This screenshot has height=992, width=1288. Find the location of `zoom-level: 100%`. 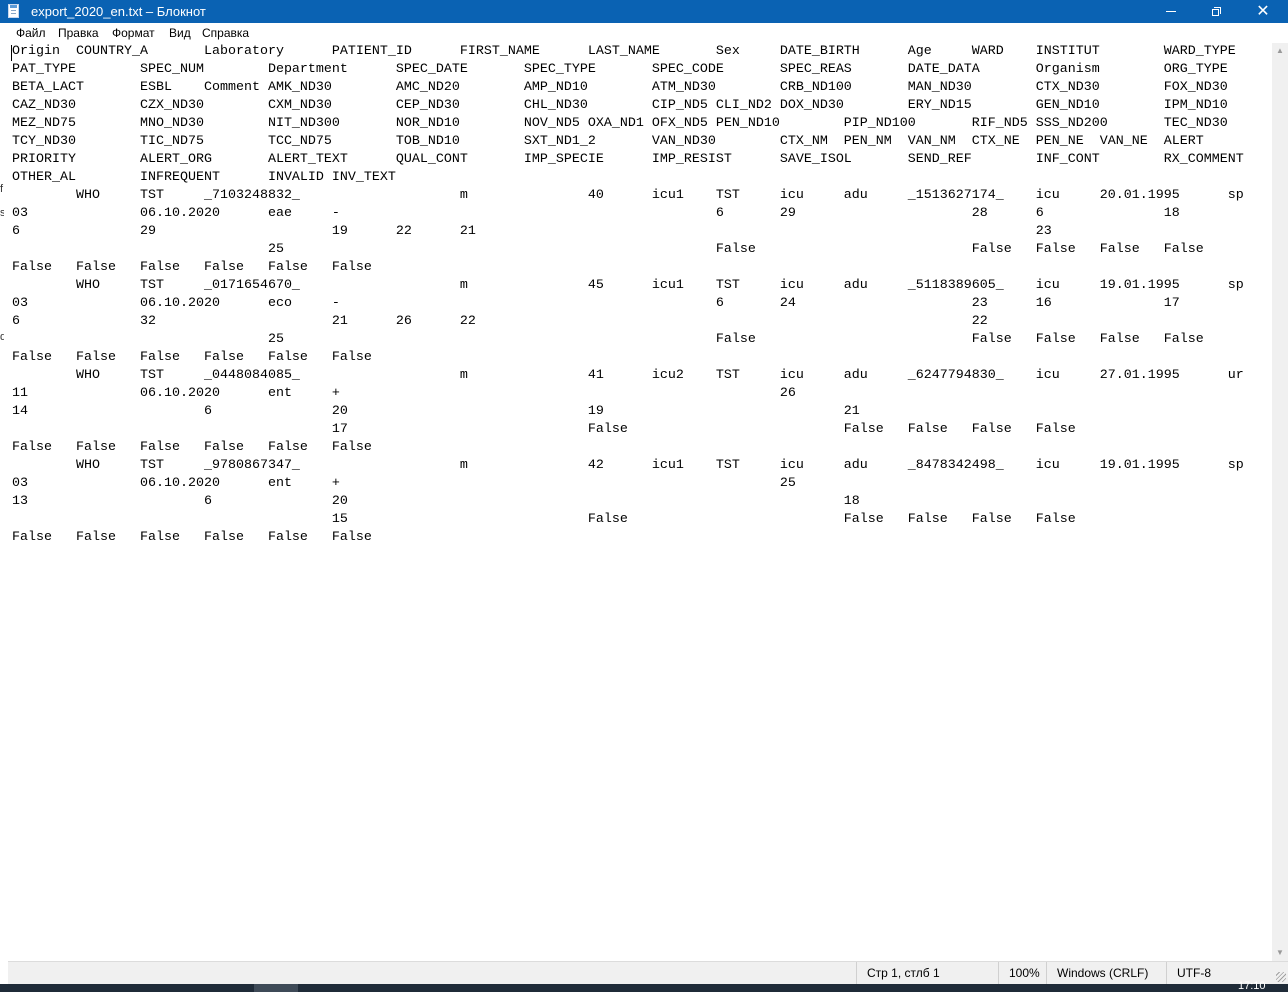

zoom-level: 100% is located at coordinates (1022, 973).